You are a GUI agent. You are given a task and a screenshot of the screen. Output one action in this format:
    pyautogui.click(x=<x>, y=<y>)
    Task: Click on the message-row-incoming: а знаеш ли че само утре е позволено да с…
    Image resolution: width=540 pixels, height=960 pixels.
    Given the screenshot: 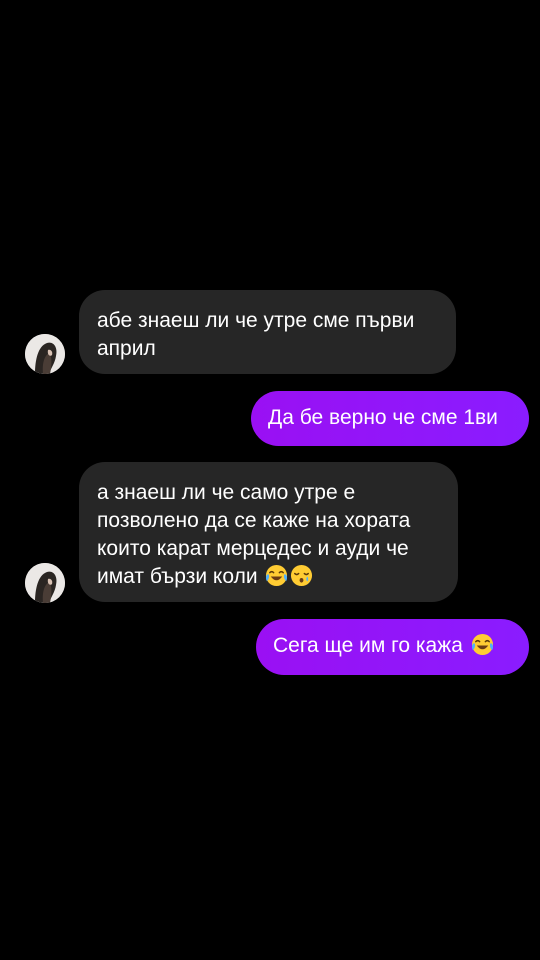 What is the action you would take?
    pyautogui.click(x=270, y=533)
    